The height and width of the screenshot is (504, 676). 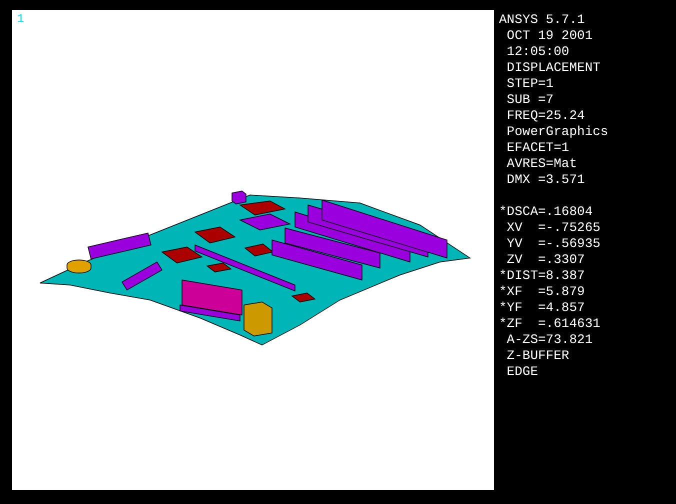 I want to click on legend-line: *ZF =.614631, so click(x=549, y=324).